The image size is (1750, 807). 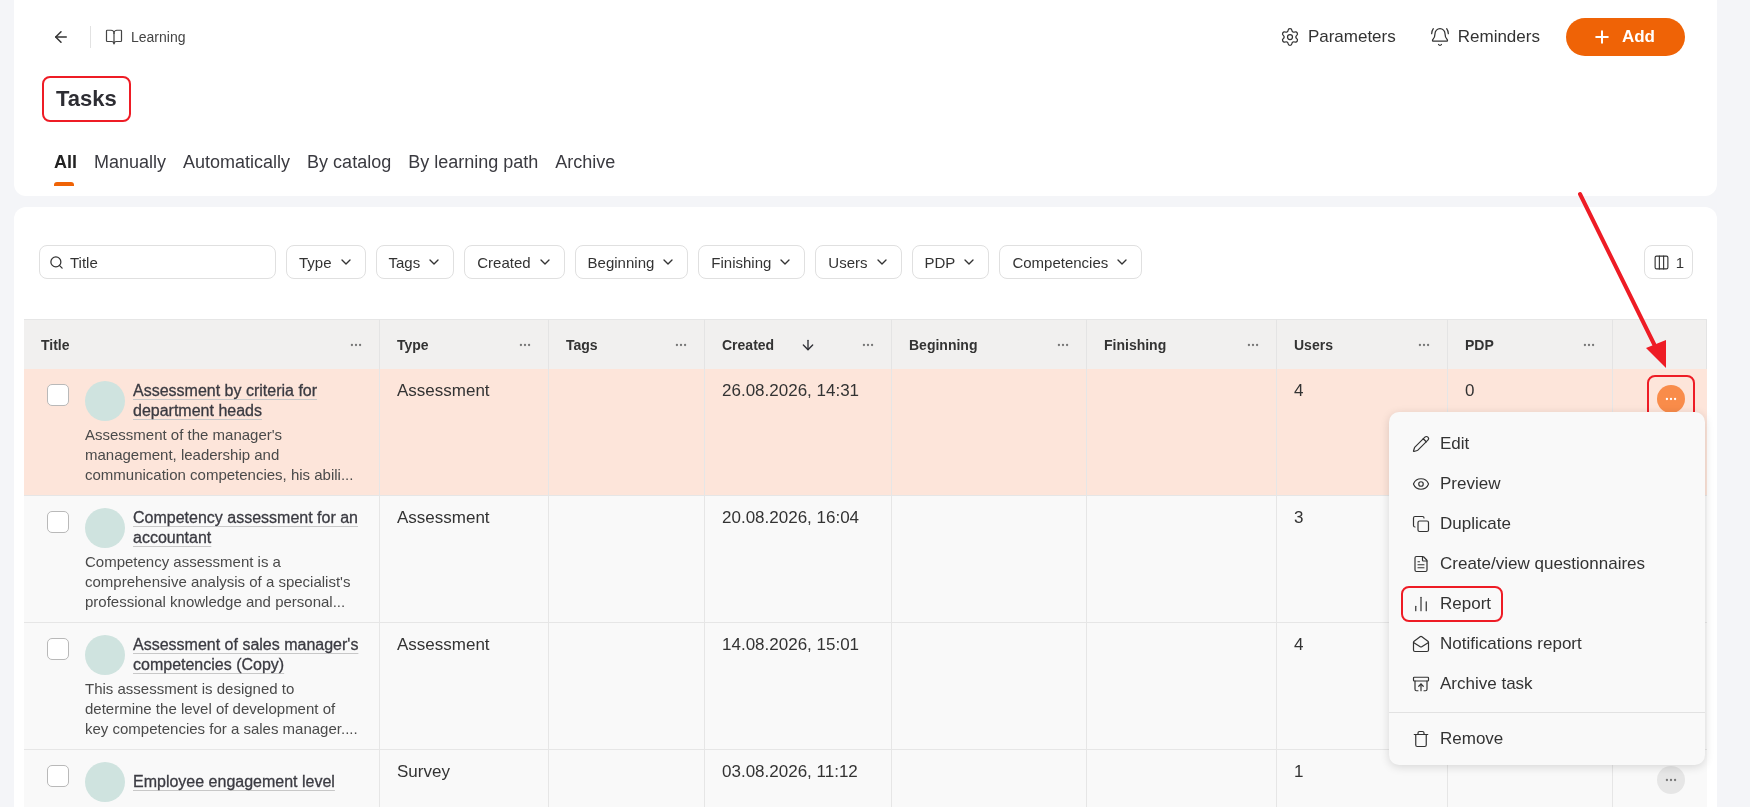 What do you see at coordinates (585, 169) in the screenshot?
I see `tab: Archive` at bounding box center [585, 169].